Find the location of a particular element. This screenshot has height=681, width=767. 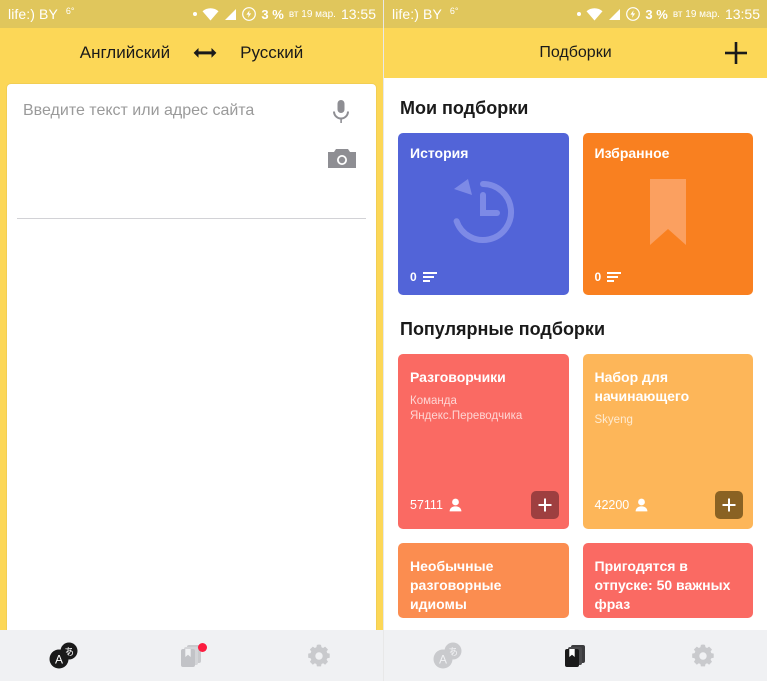

popular-card-prigodyatsya-v-otpuske: Пригодятся в отпуске: 50 важных фраз is located at coordinates (667, 580).